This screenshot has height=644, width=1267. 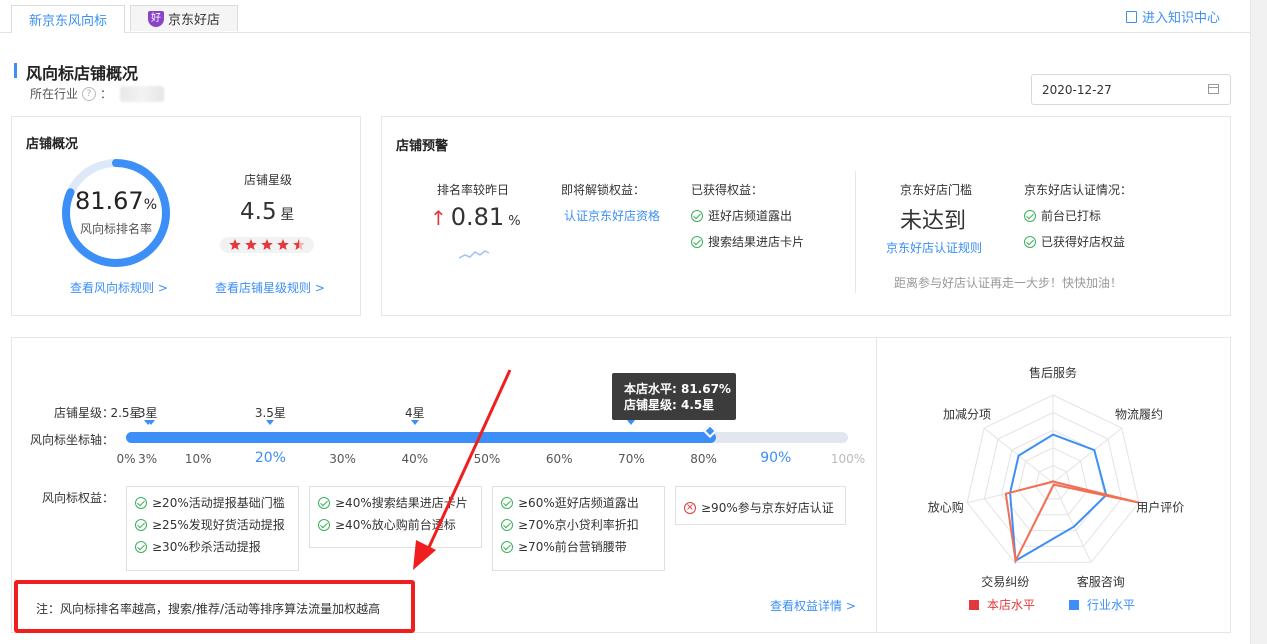 I want to click on tab-fengxiangbiao: 新京东风向标, so click(x=68, y=19).